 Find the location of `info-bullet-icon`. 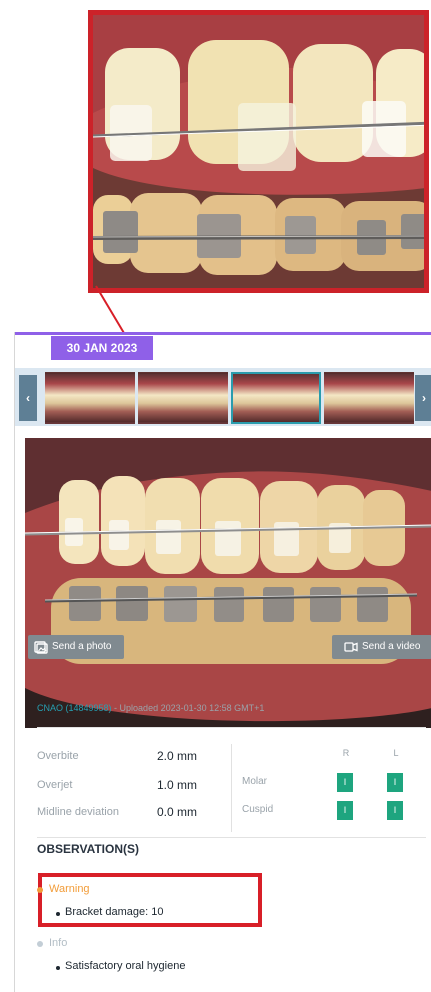

info-bullet-icon is located at coordinates (58, 968).